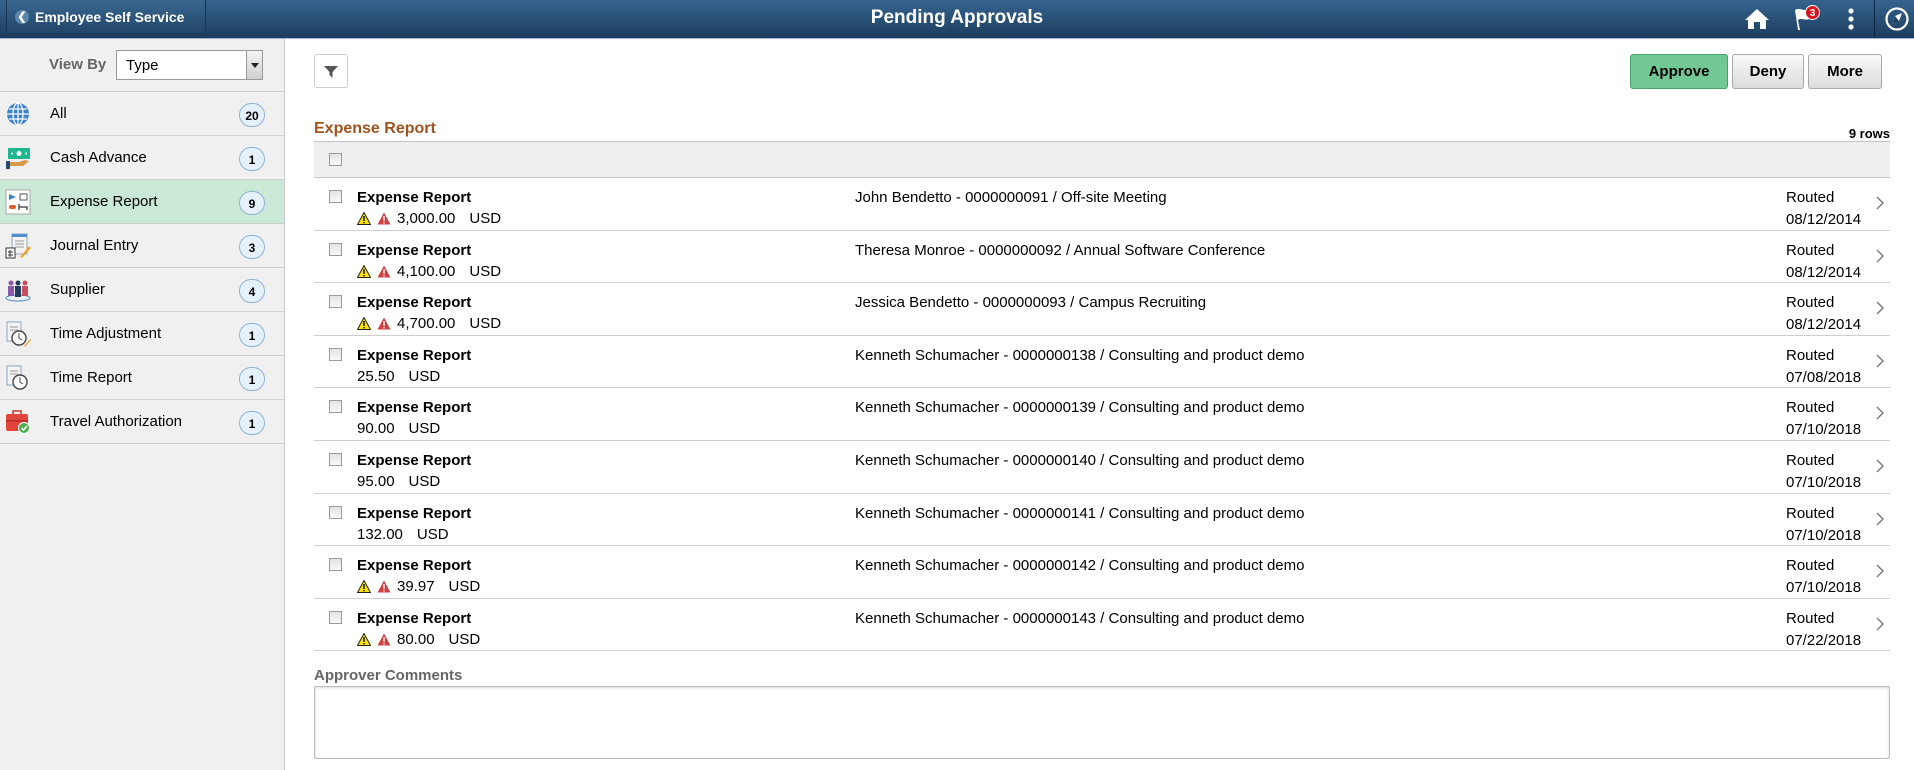 This screenshot has width=1914, height=770. Describe the element at coordinates (142, 202) in the screenshot. I see `sidebar-item-expense-report: Expense Report 9` at that location.